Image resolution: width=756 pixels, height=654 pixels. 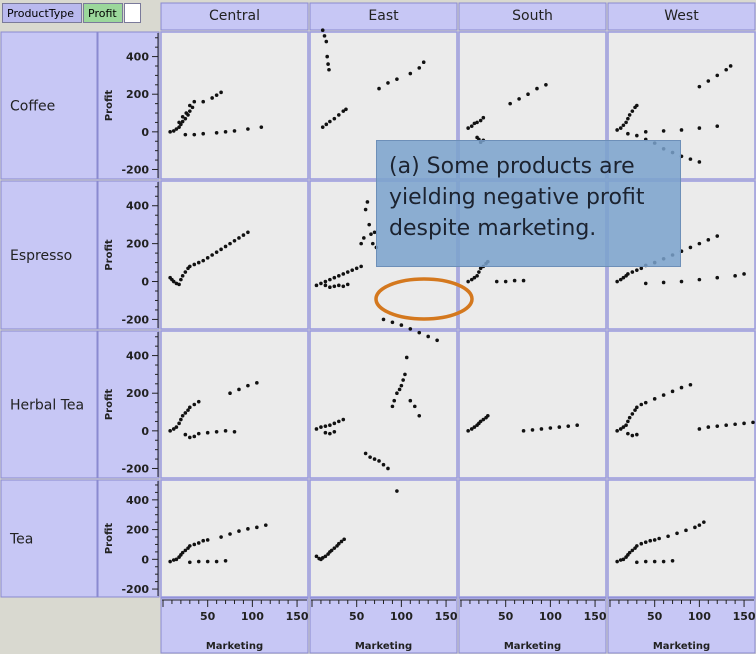 I want to click on x-tick-label: 150, so click(x=446, y=616).